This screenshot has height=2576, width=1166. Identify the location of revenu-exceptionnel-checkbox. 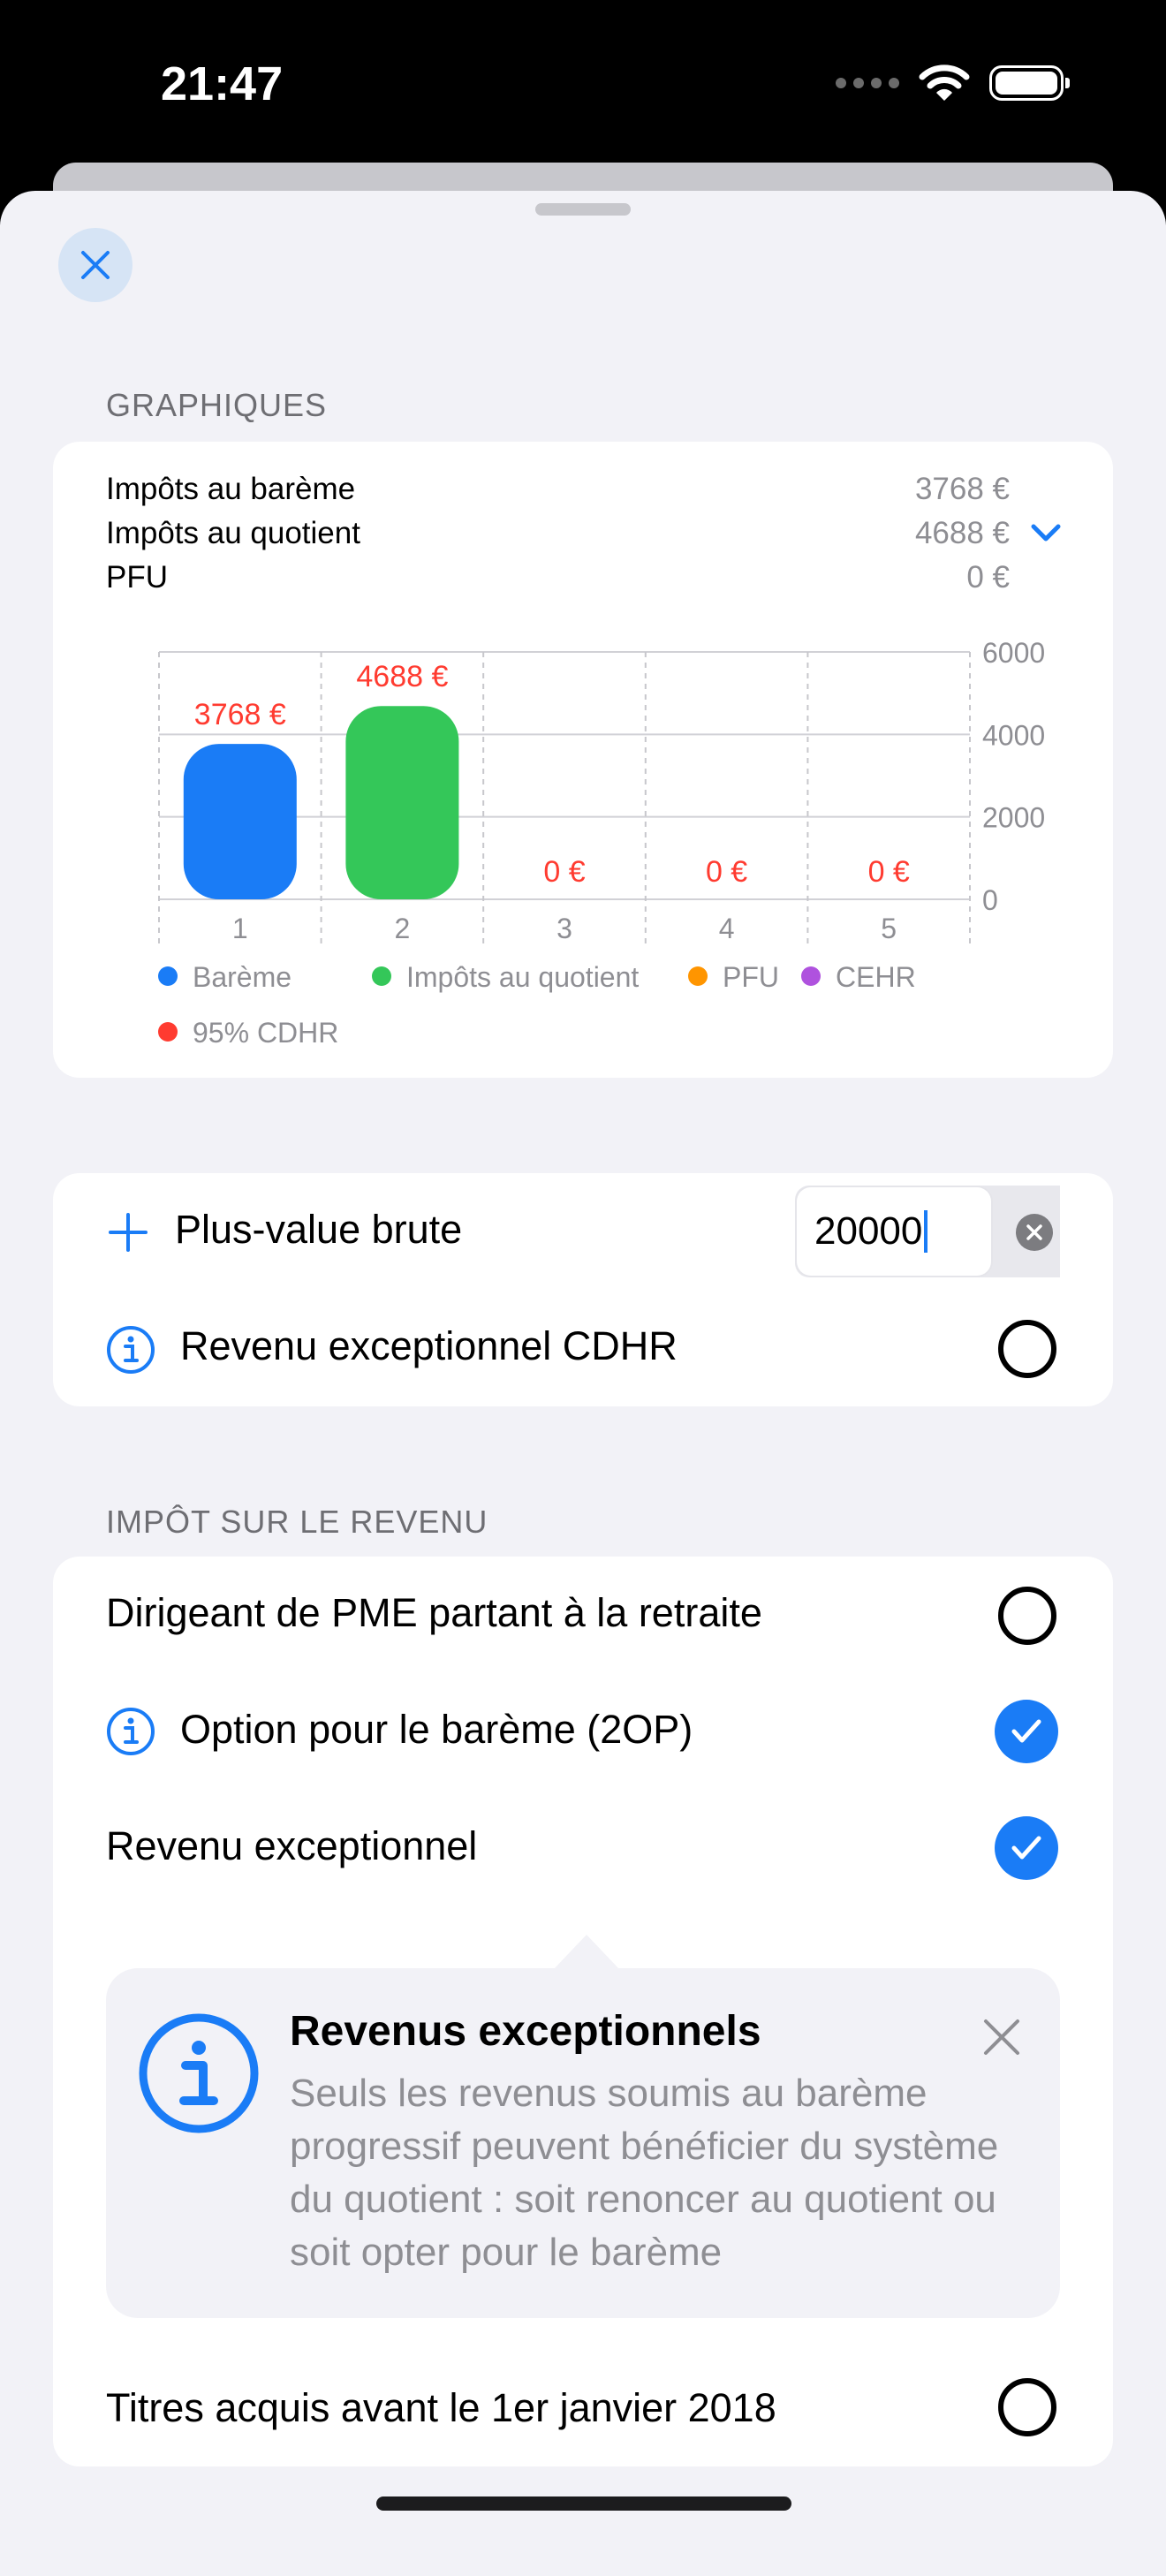
(1026, 1848).